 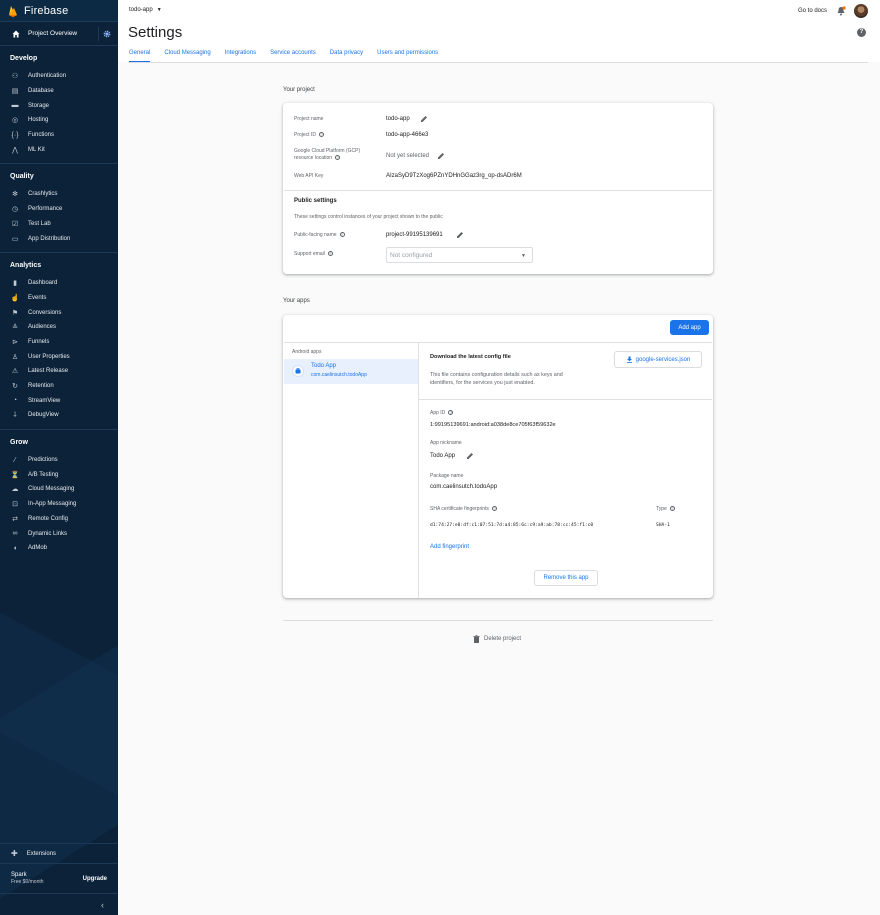 What do you see at coordinates (464, 487) in the screenshot?
I see `package-name-value: com.caelinsutch.todoApp` at bounding box center [464, 487].